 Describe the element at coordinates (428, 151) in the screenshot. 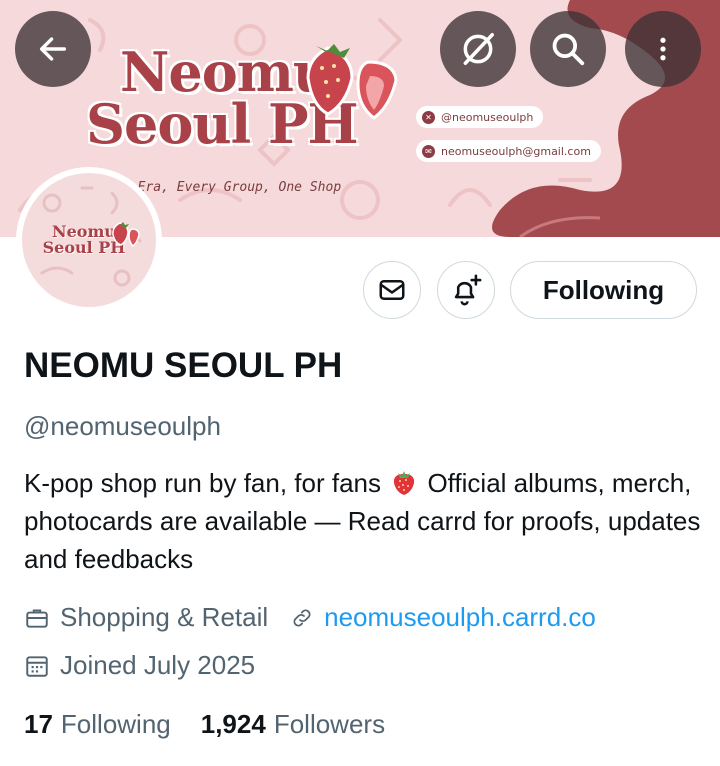

I see `mail-icon: ✉` at that location.